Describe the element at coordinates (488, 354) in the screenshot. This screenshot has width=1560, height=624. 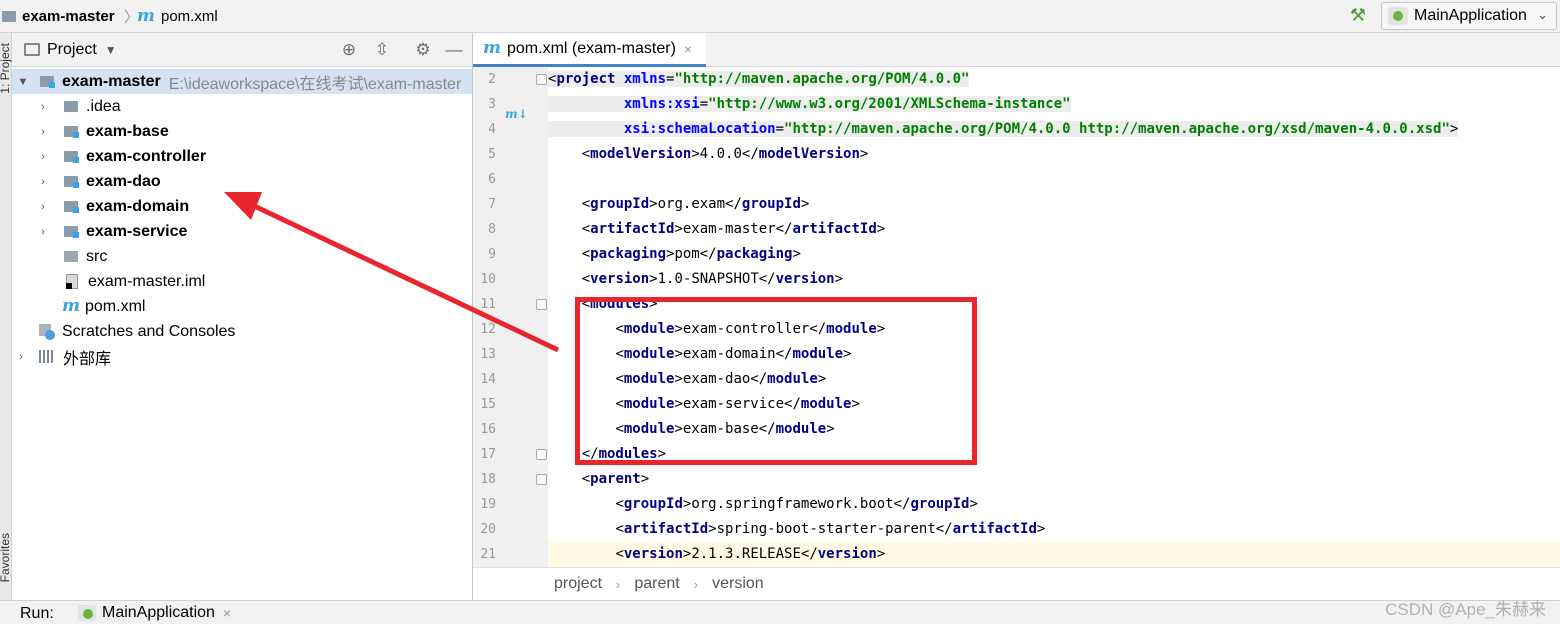
I see `line-number: 13` at that location.